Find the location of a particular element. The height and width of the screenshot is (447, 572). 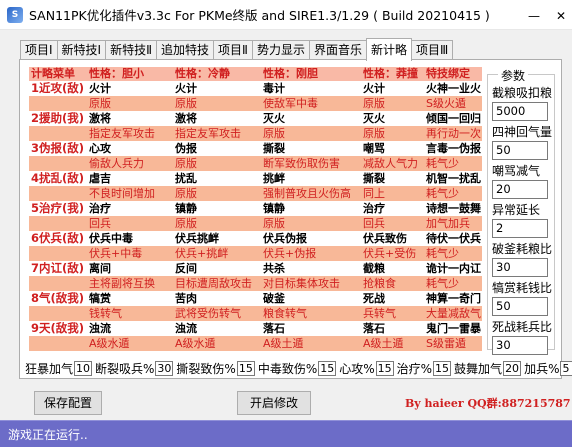

strategy-cell: 待伏一伏兵 is located at coordinates (453, 238).